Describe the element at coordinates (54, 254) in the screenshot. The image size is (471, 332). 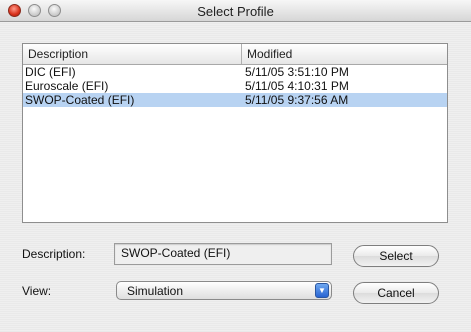
I see `description-label: Description:` at that location.